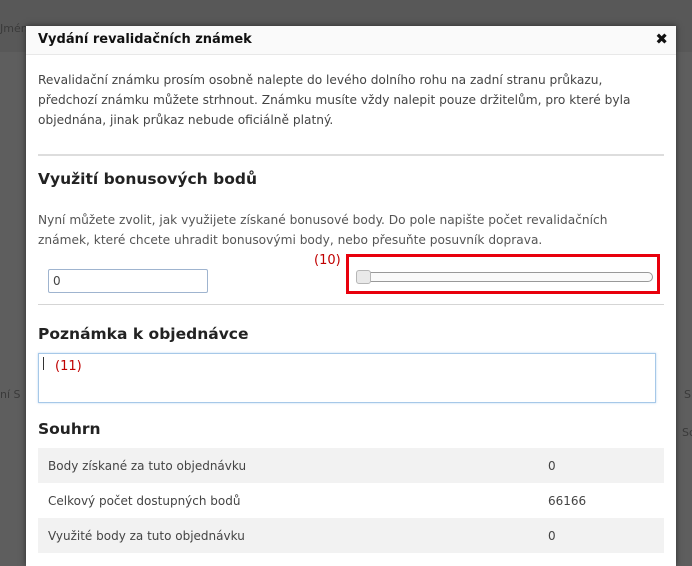 The image size is (692, 566). What do you see at coordinates (327, 260) in the screenshot?
I see `slider-annotation: (10)` at bounding box center [327, 260].